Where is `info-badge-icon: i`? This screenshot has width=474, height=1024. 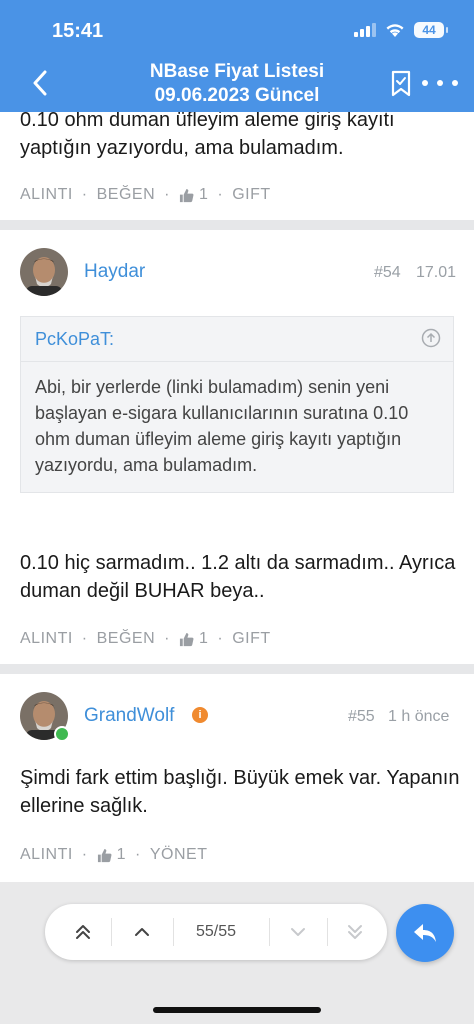 info-badge-icon: i is located at coordinates (200, 715).